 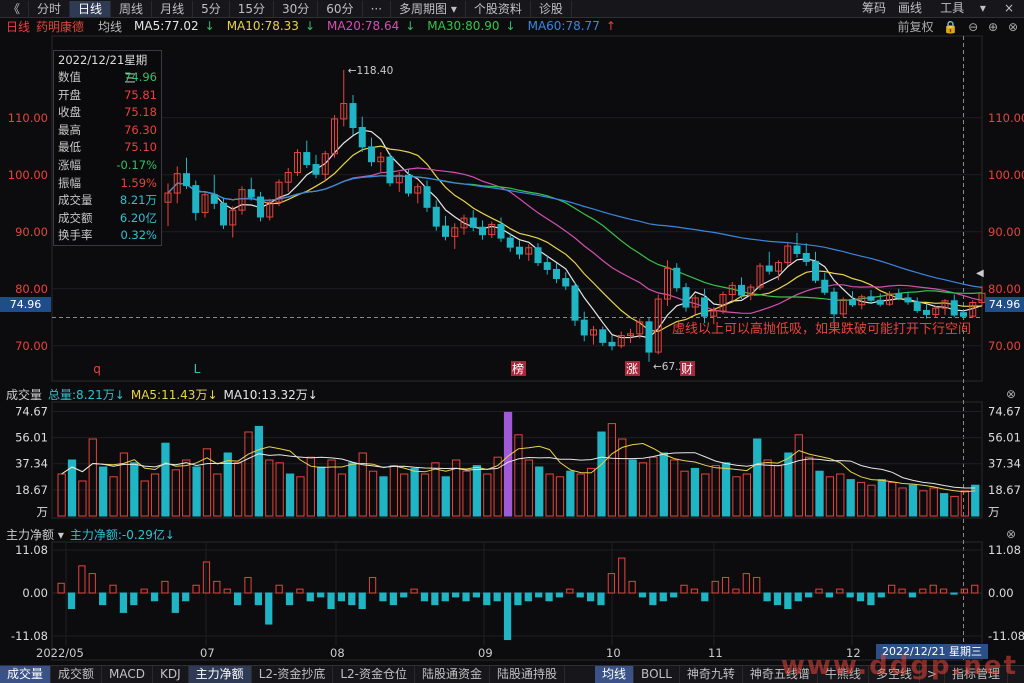 I want to click on volume-title: 成交量, so click(x=24, y=394).